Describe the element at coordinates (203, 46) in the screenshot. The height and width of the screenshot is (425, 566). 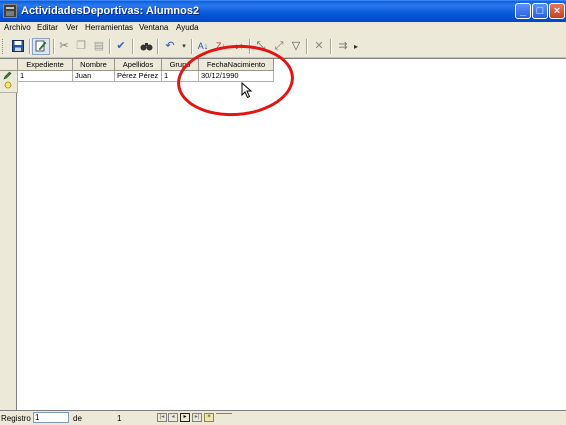
I see `sort-asc-icon: A↓` at that location.